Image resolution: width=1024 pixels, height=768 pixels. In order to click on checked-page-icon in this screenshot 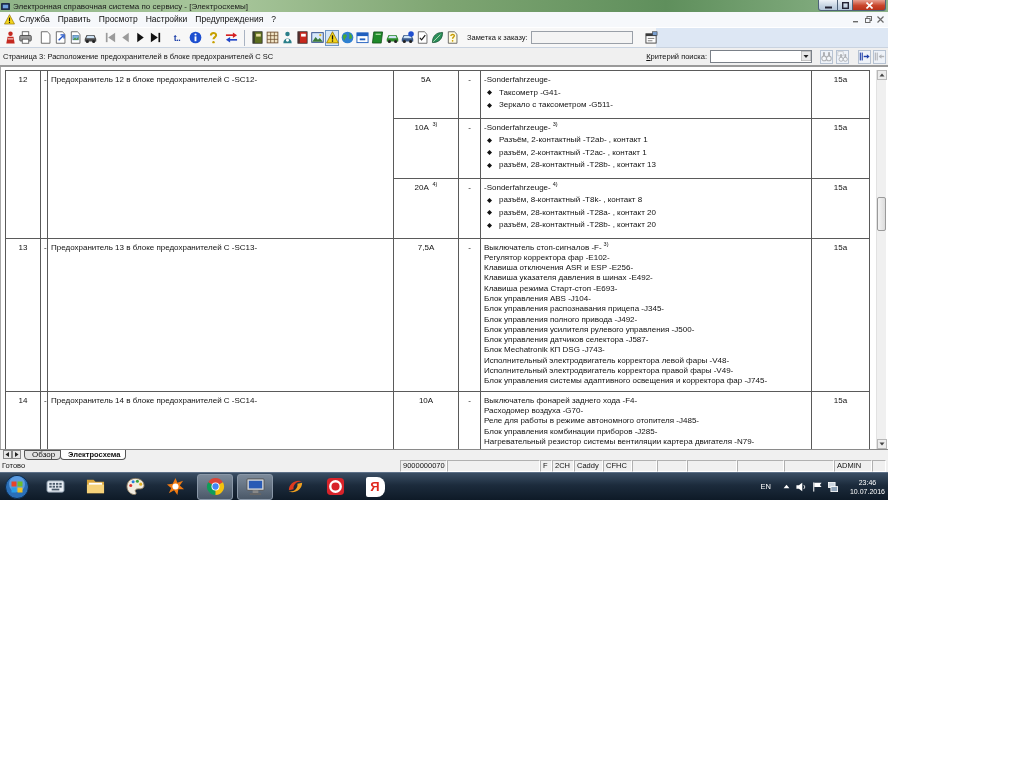, I will do `click(422, 37)`.